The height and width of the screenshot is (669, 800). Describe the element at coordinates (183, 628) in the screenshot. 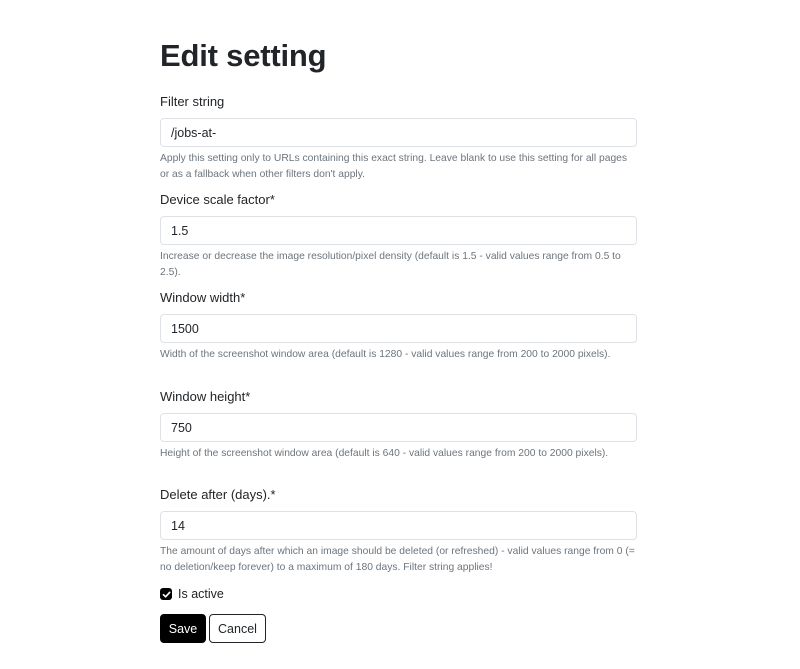

I see `save-button: Save` at that location.